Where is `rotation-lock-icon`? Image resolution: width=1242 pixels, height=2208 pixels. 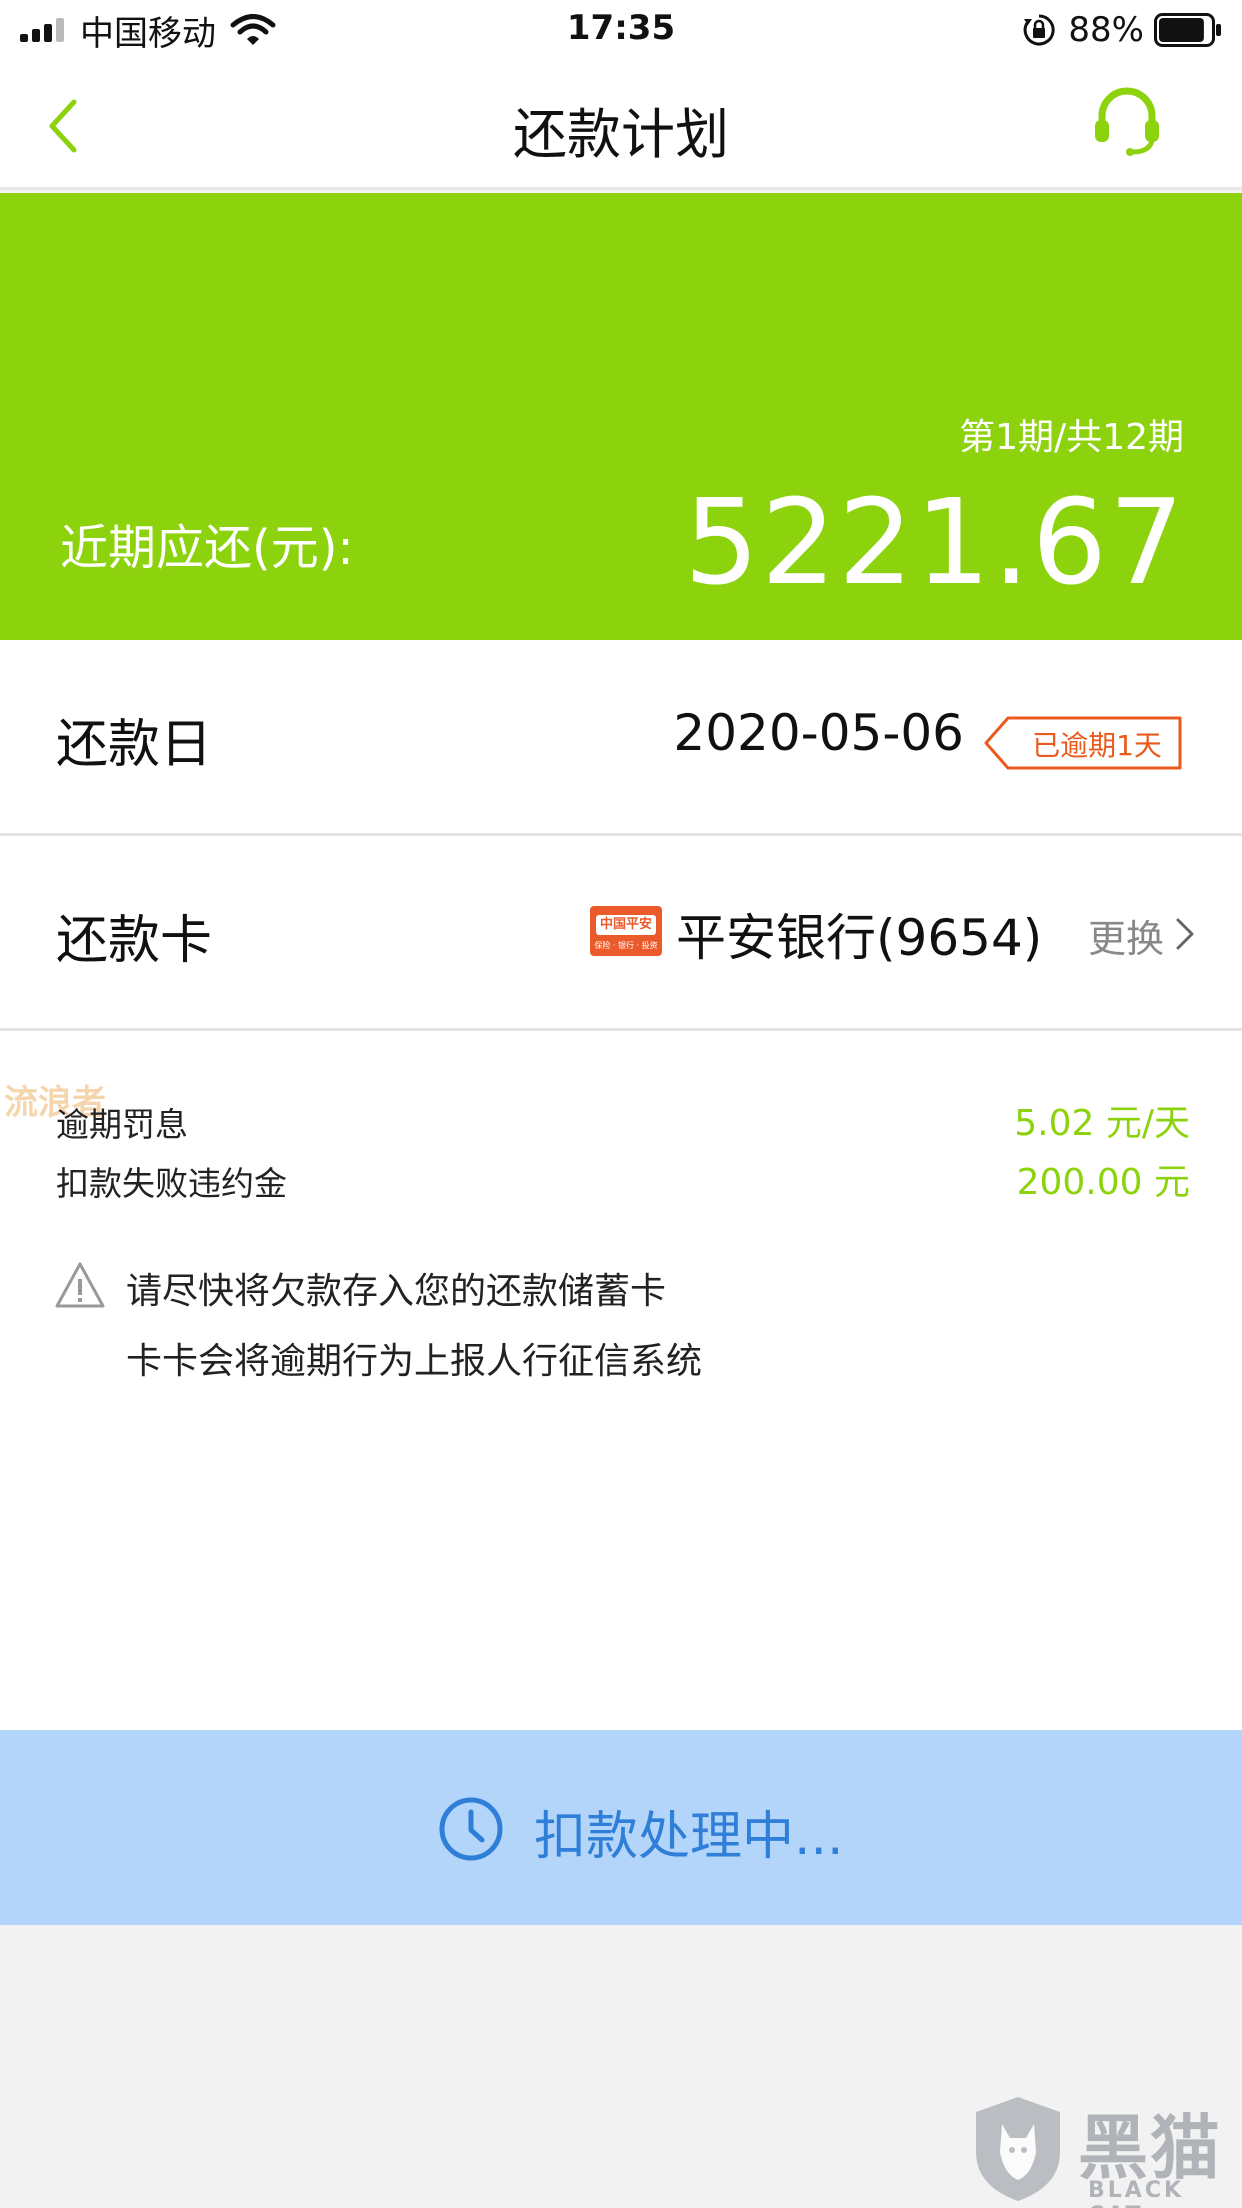 rotation-lock-icon is located at coordinates (1040, 30).